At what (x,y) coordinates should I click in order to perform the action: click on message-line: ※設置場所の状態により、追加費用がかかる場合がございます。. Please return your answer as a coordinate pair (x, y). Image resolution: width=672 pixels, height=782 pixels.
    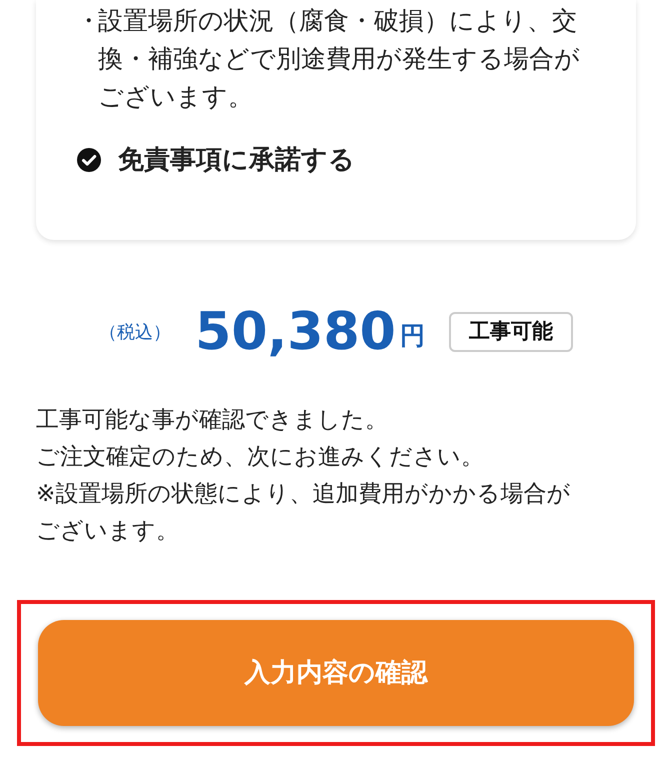
    Looking at the image, I should click on (304, 513).